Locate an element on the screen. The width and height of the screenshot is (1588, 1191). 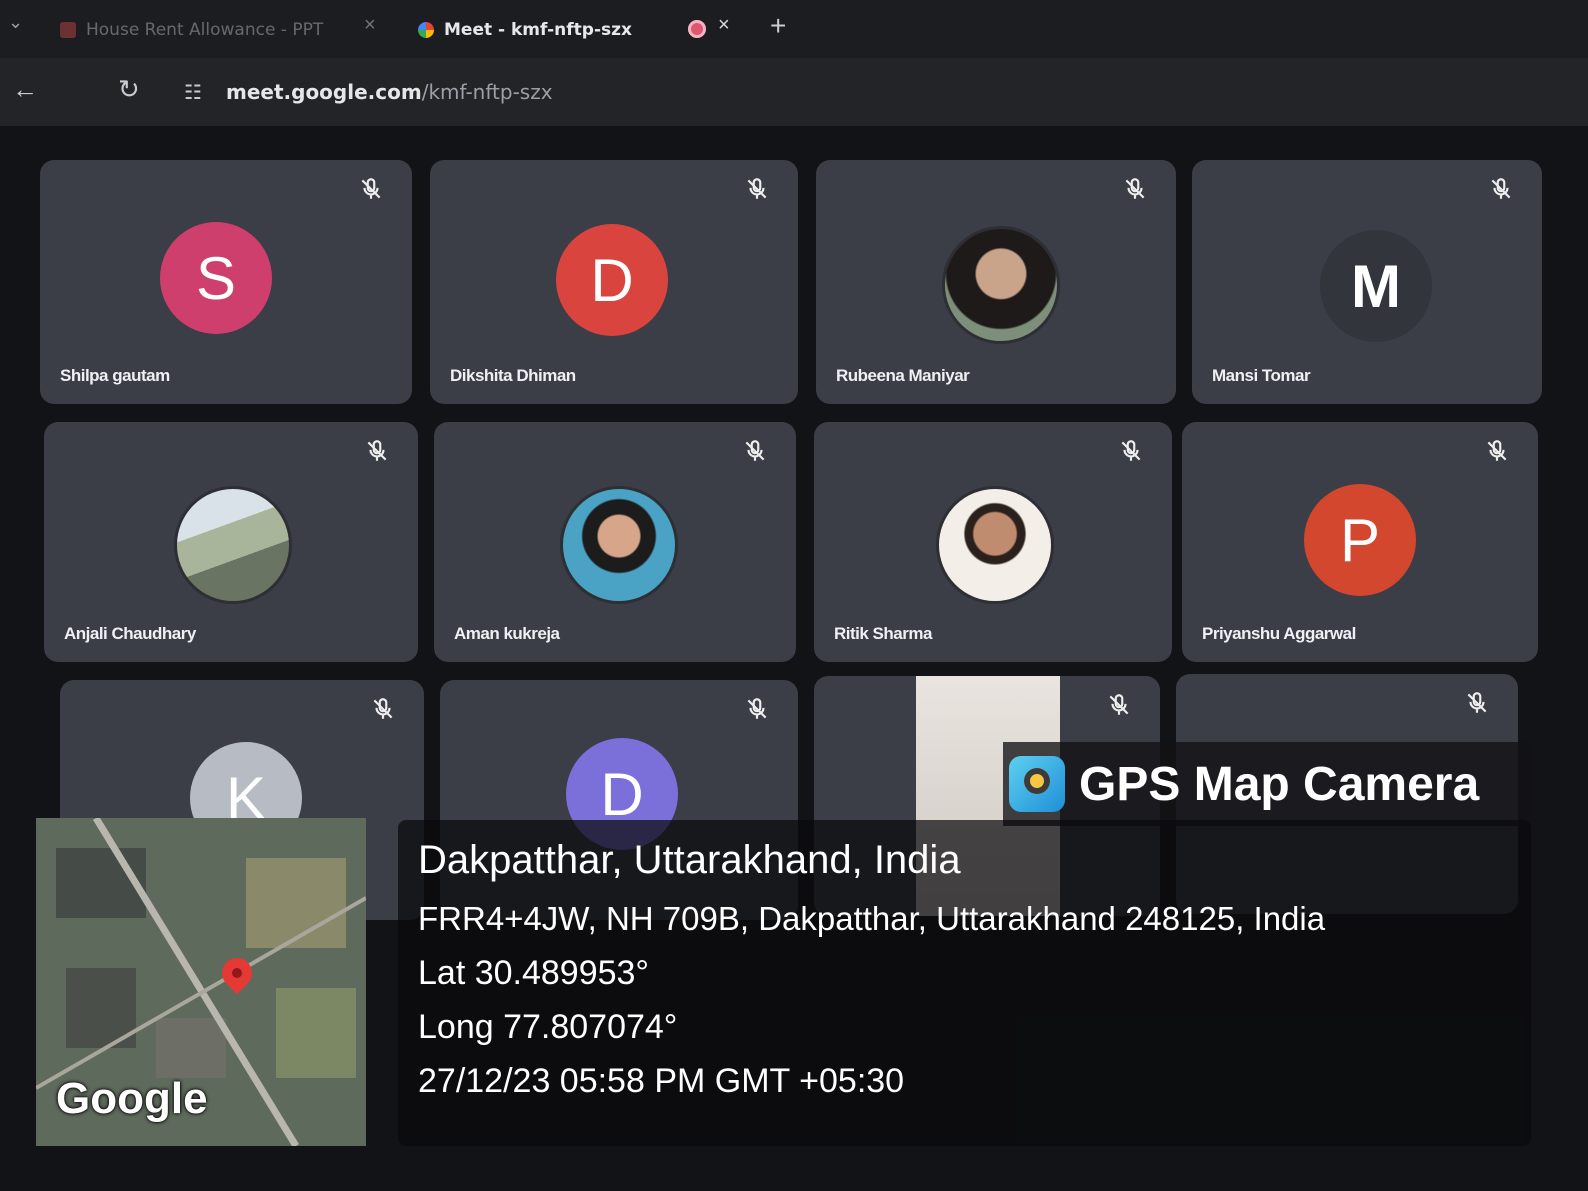
satellite-map-thumbnail: Google is located at coordinates (201, 982).